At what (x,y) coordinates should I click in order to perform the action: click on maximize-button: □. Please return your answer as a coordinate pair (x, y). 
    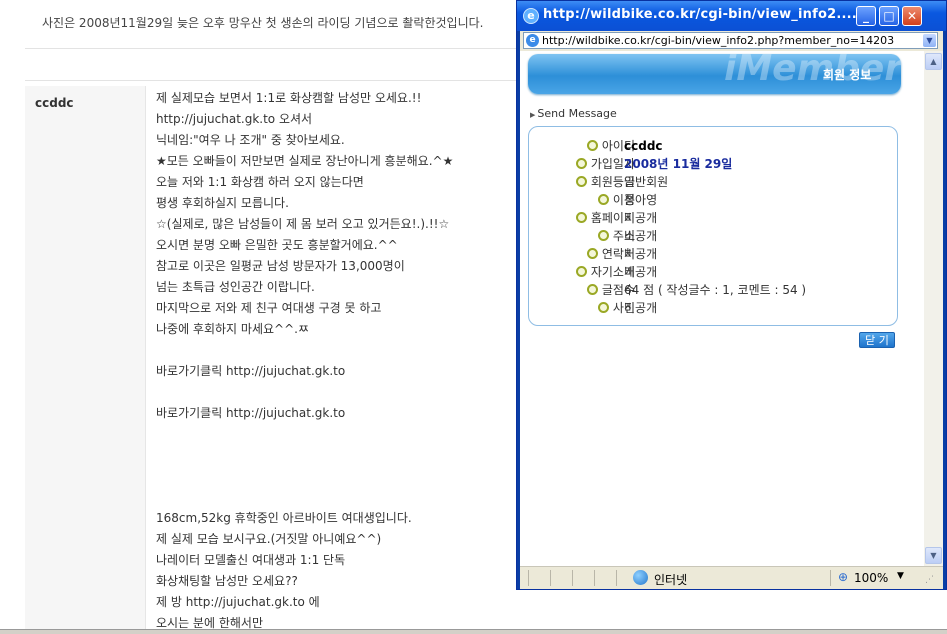
    Looking at the image, I should click on (889, 16).